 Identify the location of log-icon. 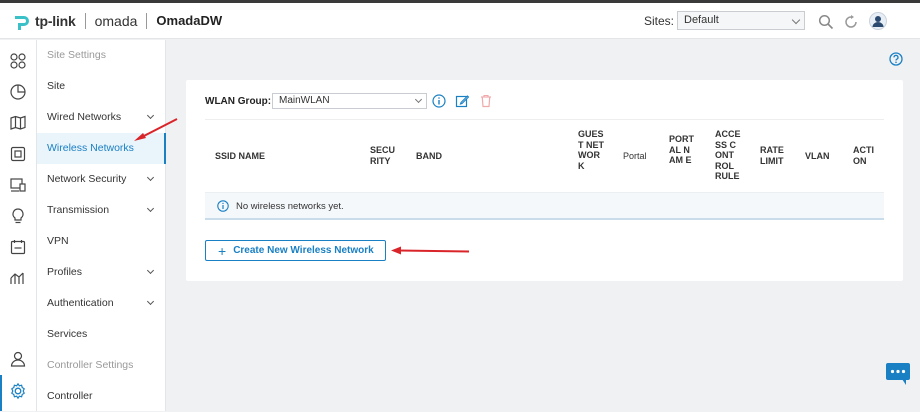
(18, 247).